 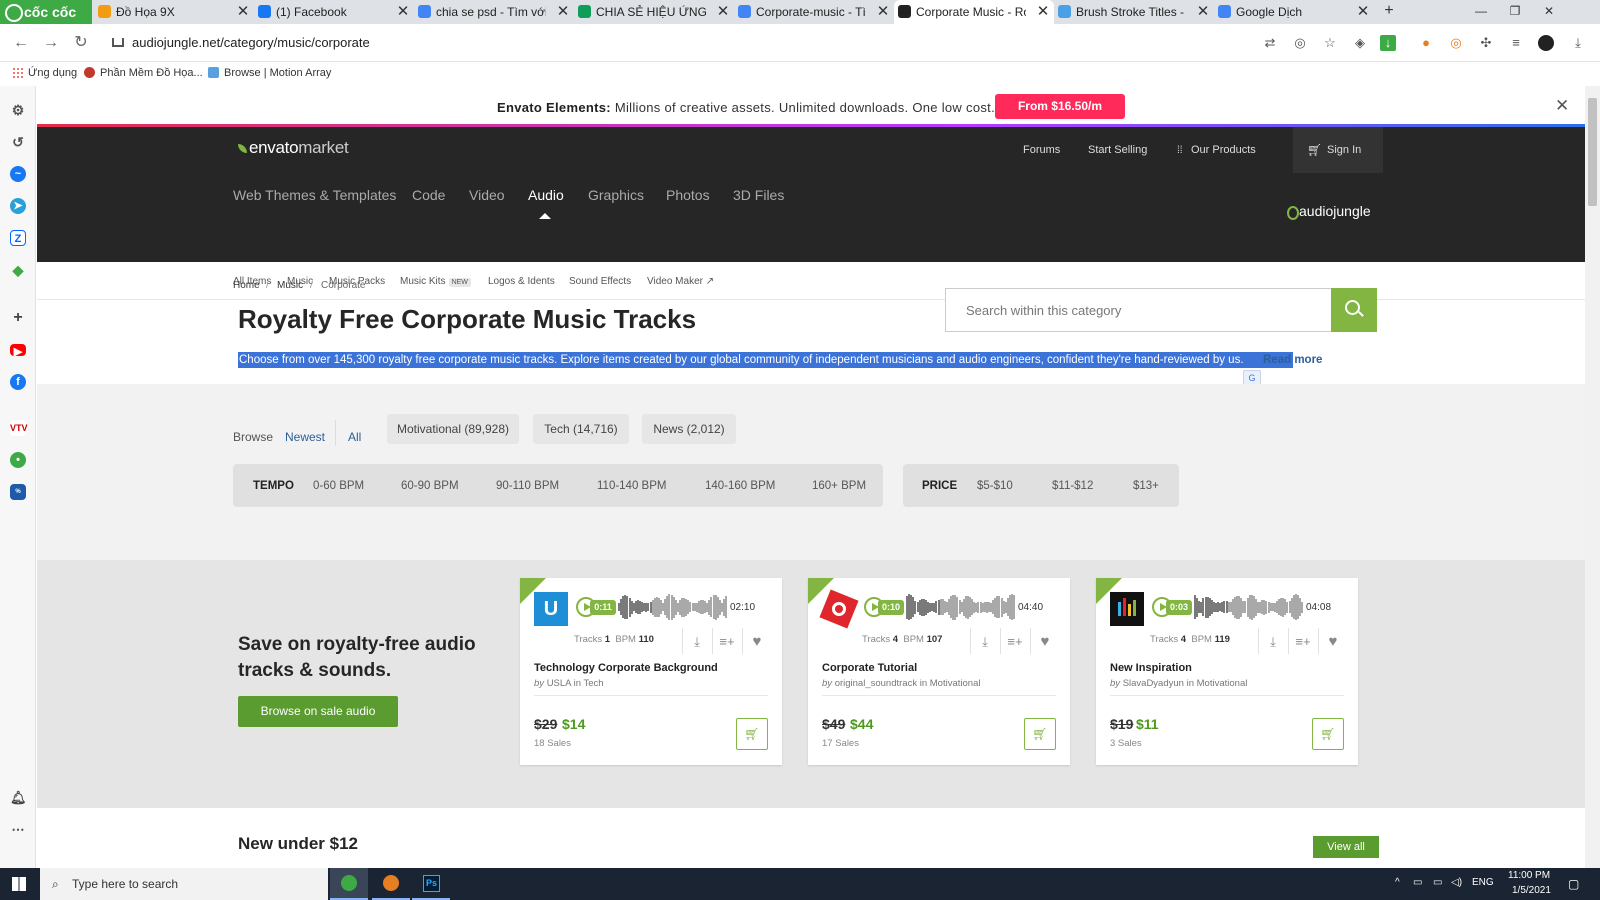 I want to click on nav-video: Video, so click(x=487, y=195).